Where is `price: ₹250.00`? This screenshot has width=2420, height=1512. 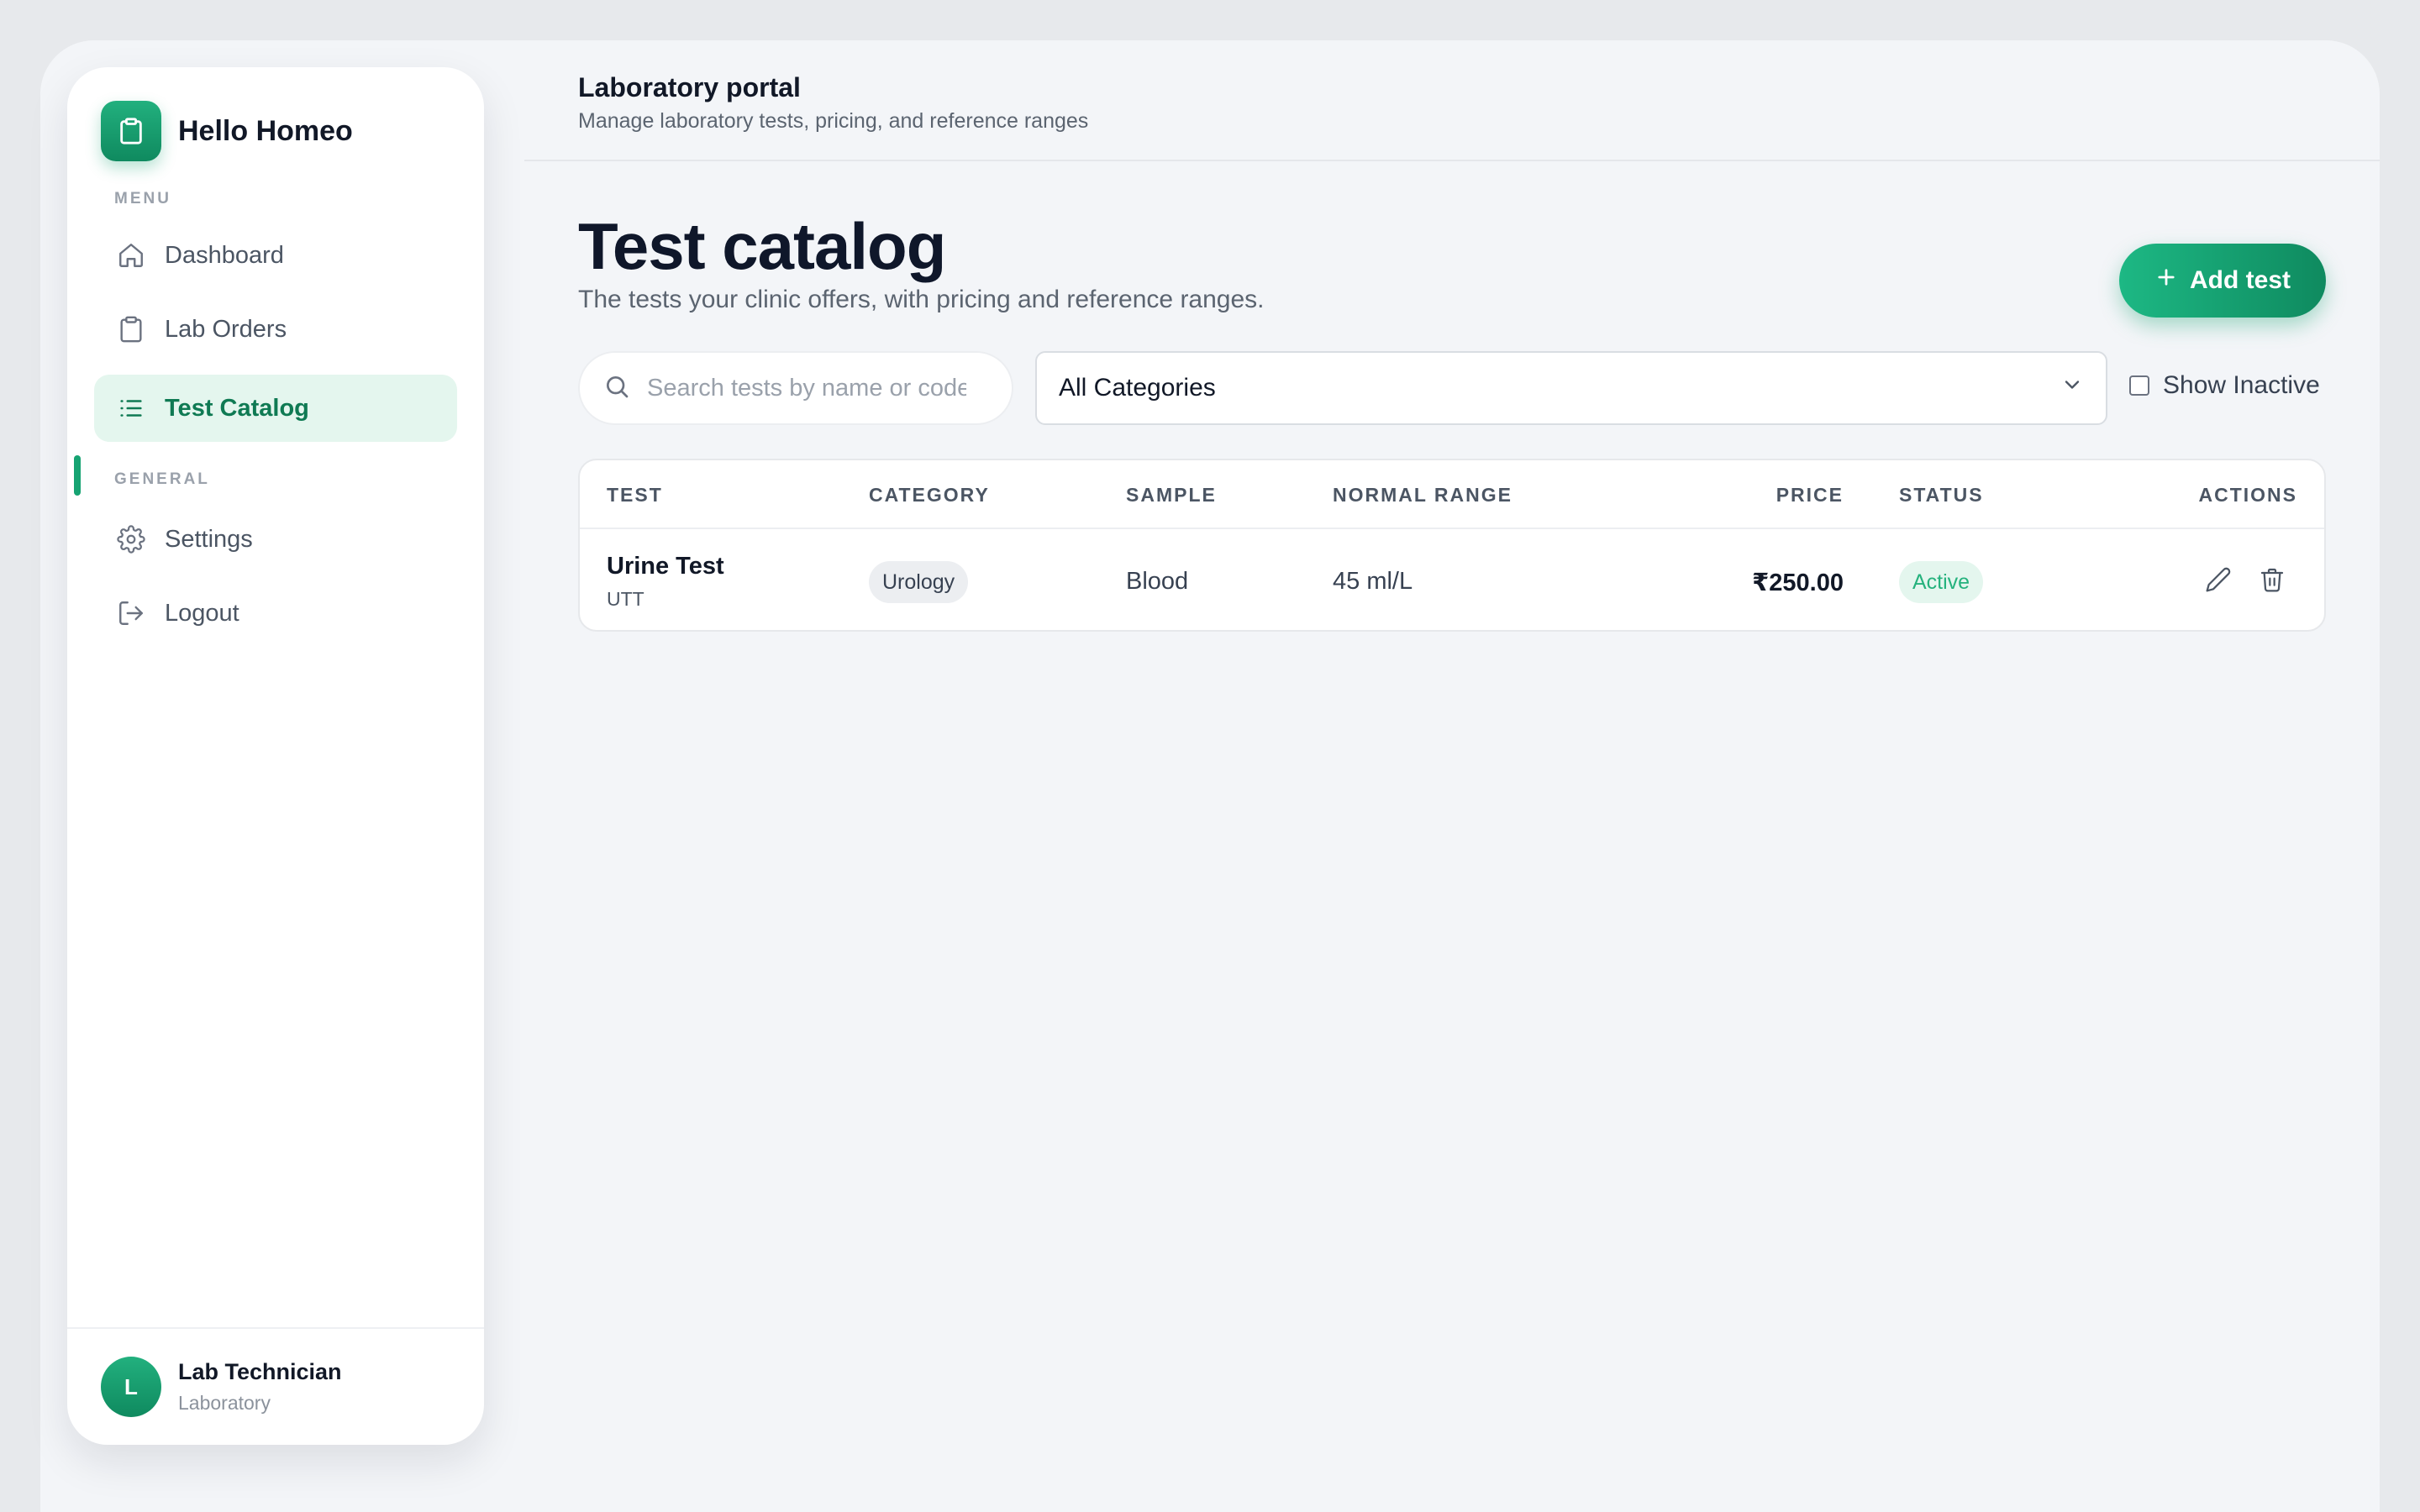
price: ₹250.00 is located at coordinates (1798, 583).